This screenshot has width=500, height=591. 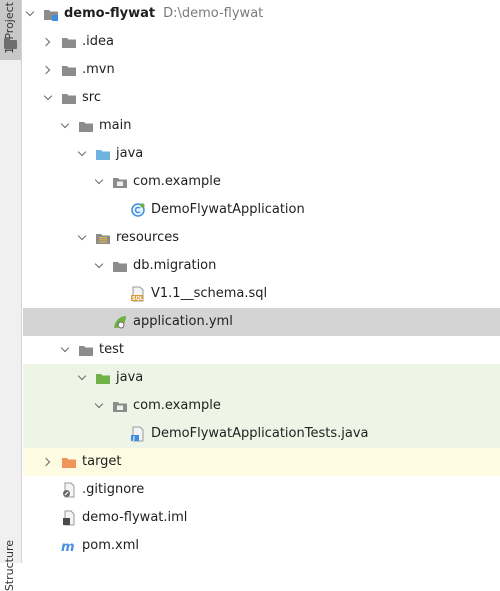 I want to click on target-label: target, so click(x=102, y=461).